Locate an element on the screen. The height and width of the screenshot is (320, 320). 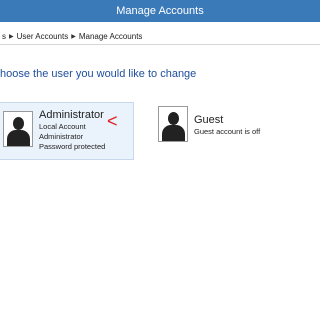
account-tile-guest: Guest Guest account is off is located at coordinates (223, 131).